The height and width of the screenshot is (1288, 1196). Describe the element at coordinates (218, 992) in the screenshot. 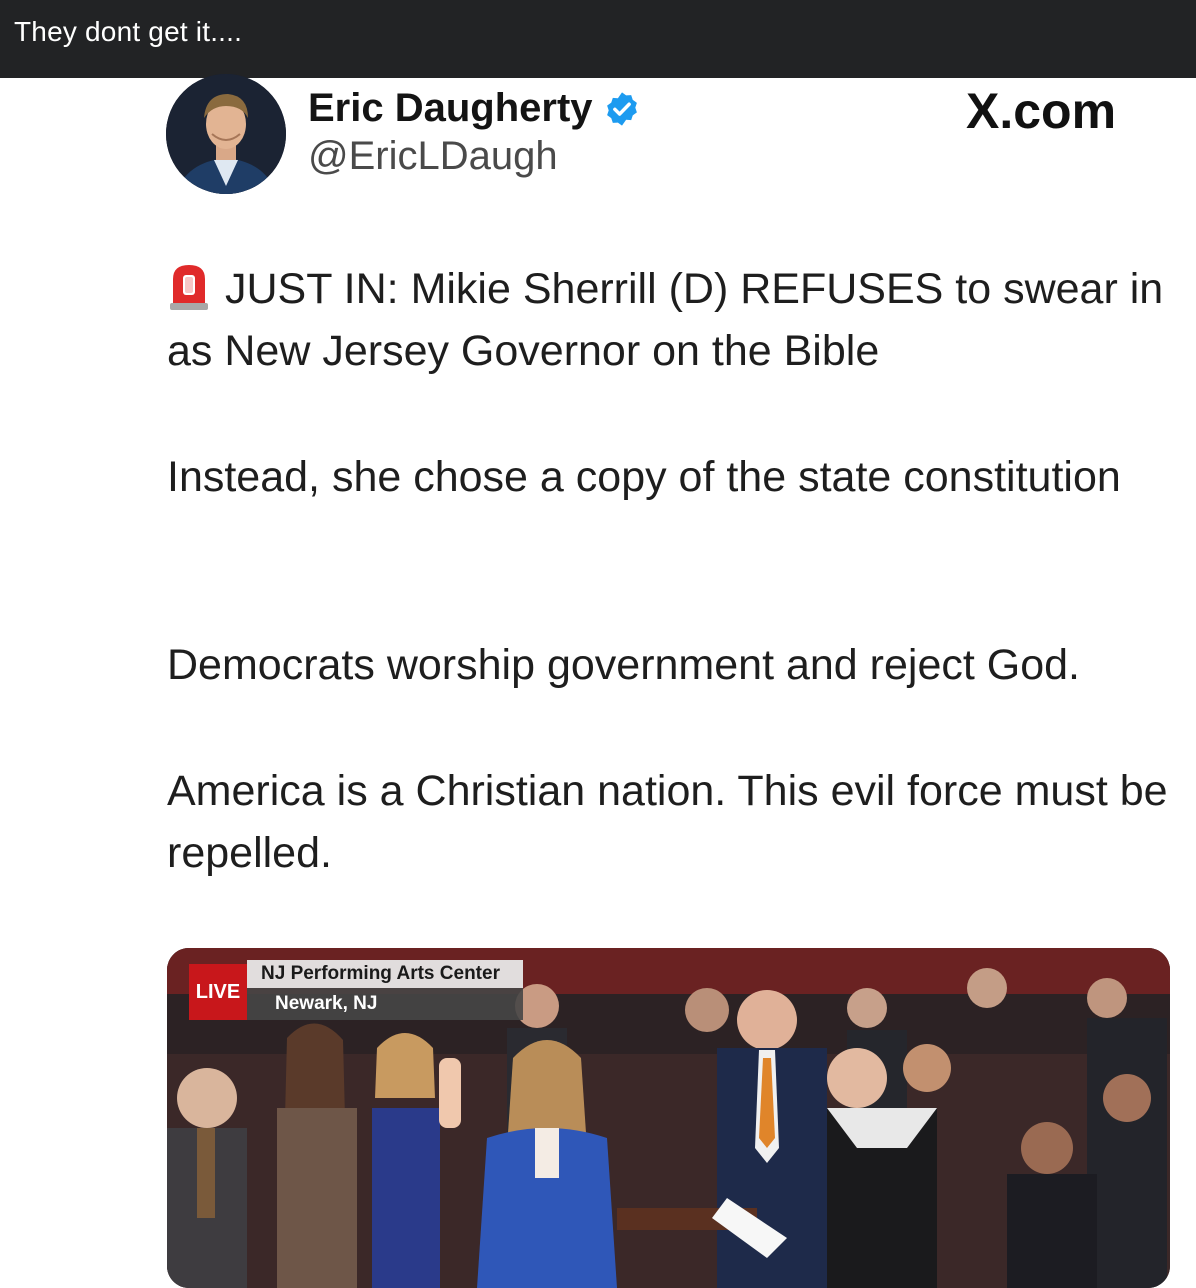

I see `live-badge: LIVE` at that location.